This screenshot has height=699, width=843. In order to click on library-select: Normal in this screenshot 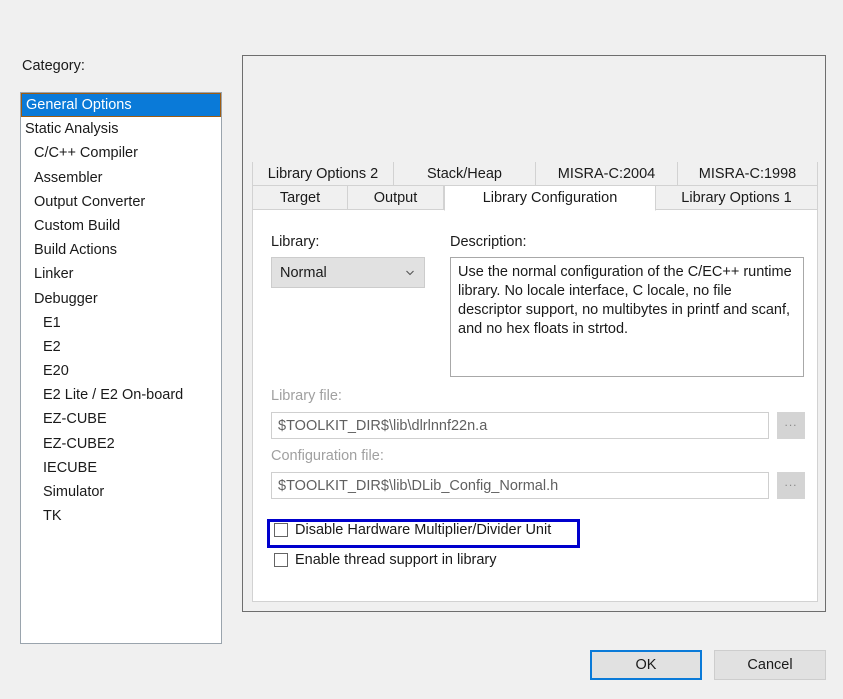, I will do `click(348, 272)`.